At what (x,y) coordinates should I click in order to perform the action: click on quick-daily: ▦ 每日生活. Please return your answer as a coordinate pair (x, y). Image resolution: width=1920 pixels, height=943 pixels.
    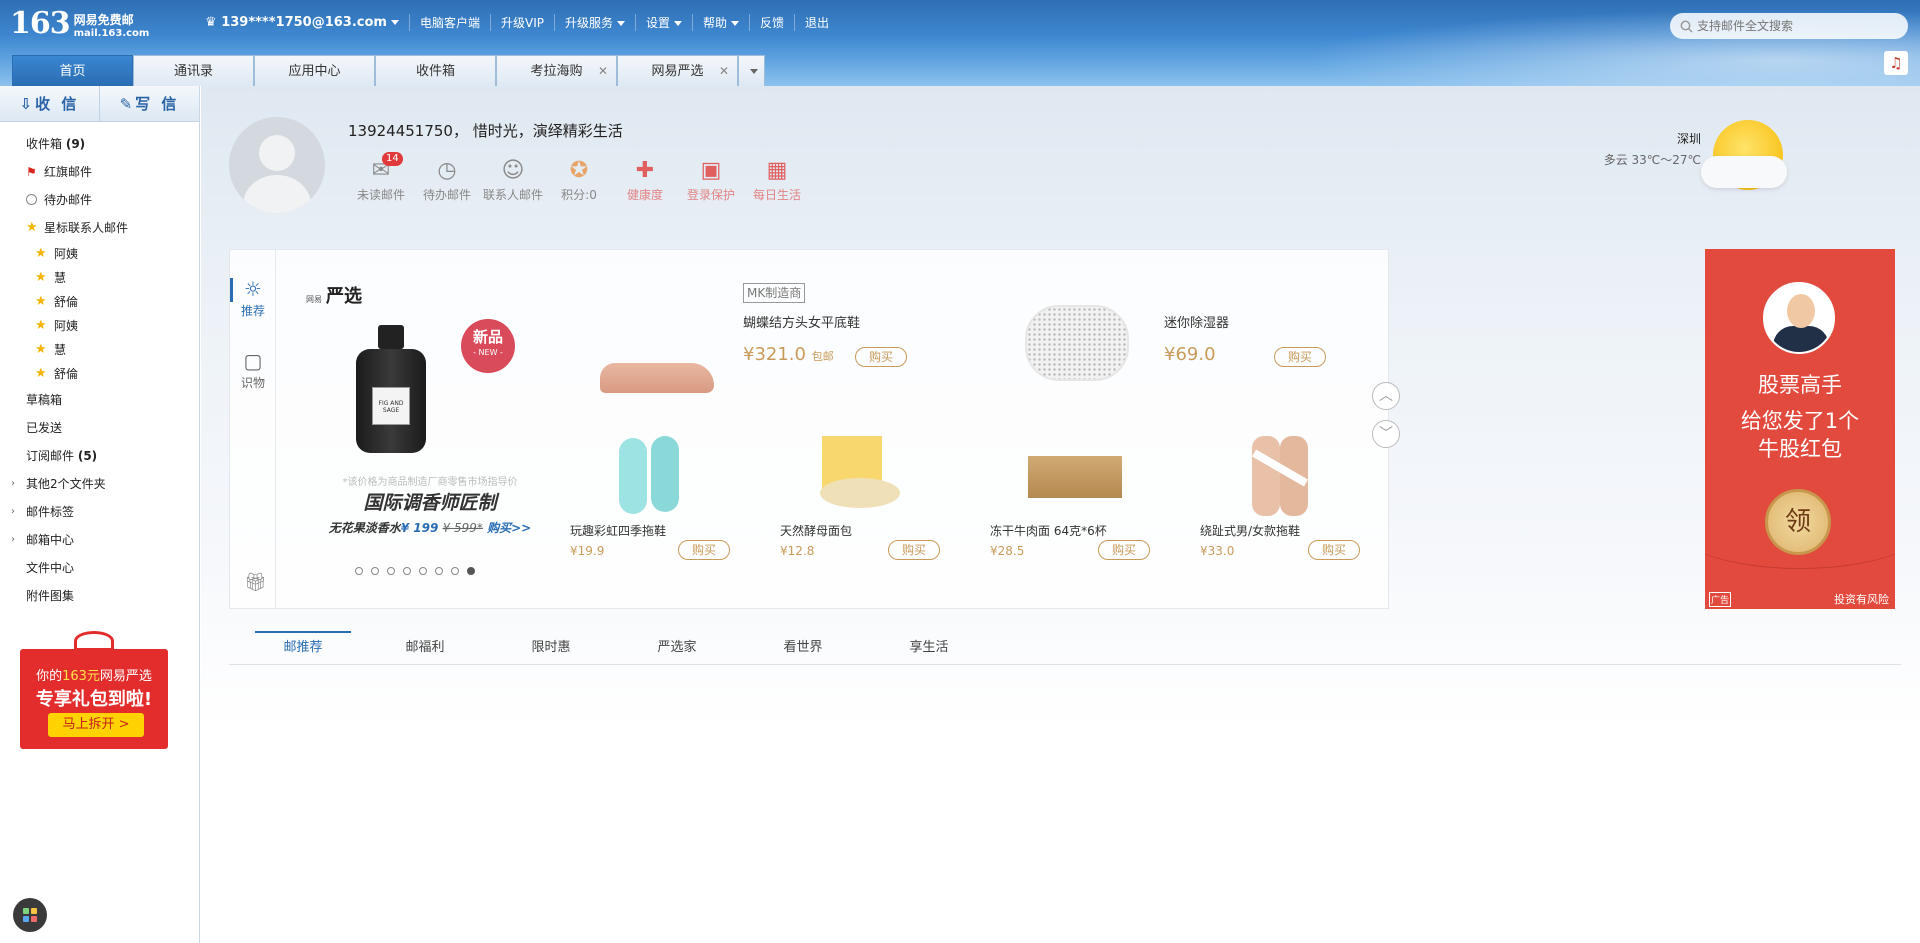
    Looking at the image, I should click on (777, 179).